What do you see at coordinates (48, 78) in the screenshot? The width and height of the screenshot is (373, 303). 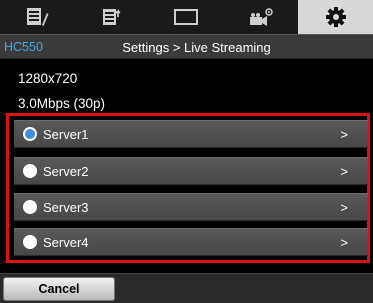 I see `resolution-text: 1280x720` at bounding box center [48, 78].